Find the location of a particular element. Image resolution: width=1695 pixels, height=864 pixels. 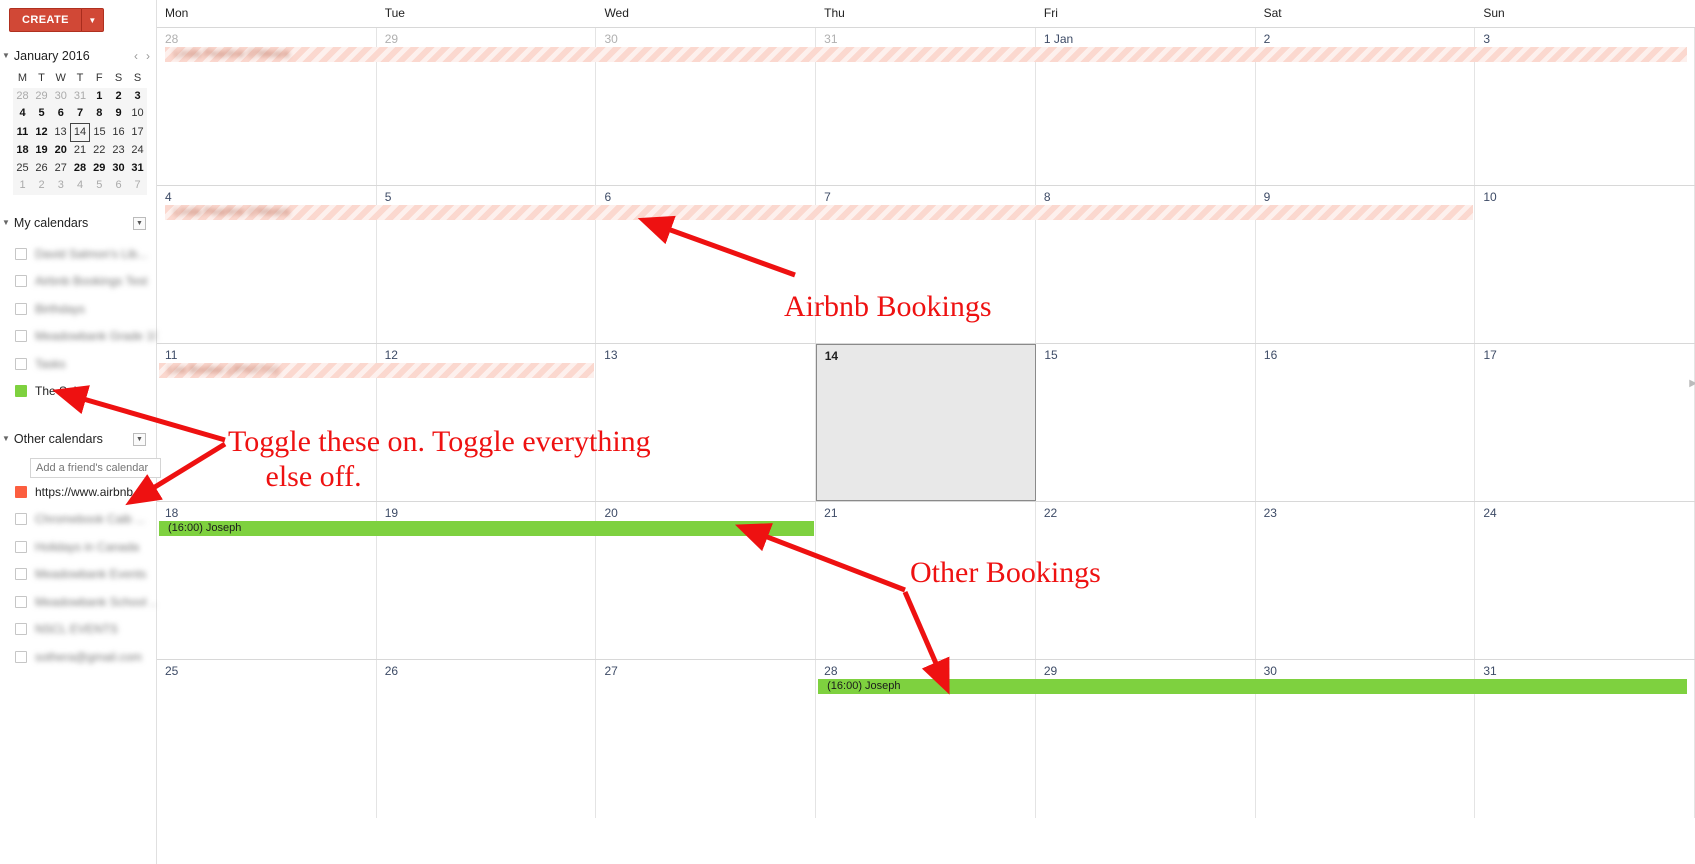

other-calendars-collapse-icon: ▼ is located at coordinates (6, 439).